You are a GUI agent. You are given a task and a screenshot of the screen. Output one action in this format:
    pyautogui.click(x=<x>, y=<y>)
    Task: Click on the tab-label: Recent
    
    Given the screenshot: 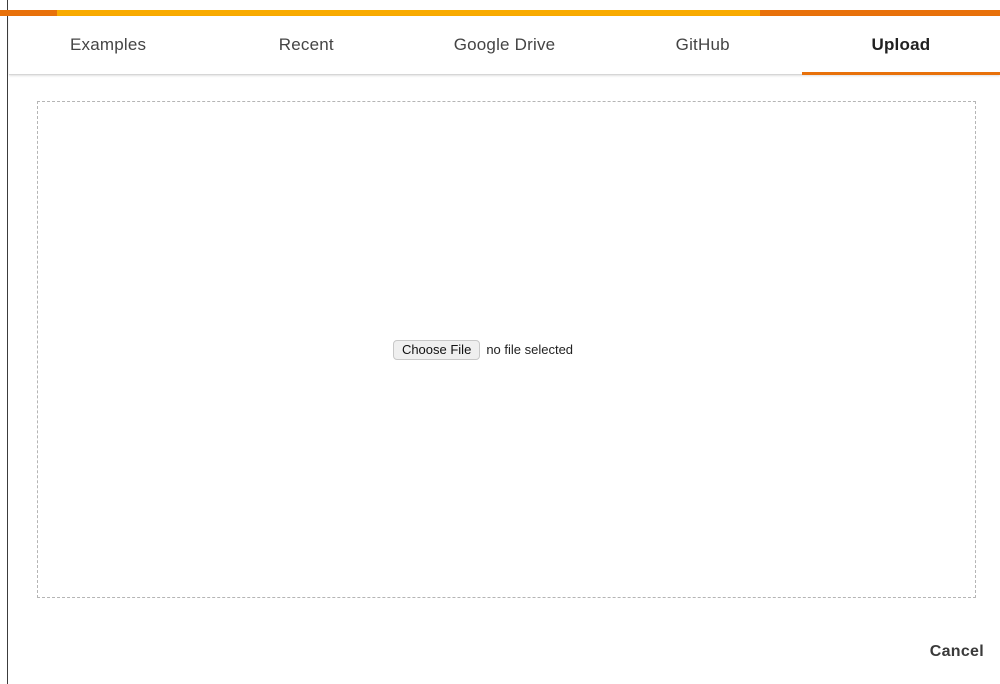 What is the action you would take?
    pyautogui.click(x=306, y=44)
    